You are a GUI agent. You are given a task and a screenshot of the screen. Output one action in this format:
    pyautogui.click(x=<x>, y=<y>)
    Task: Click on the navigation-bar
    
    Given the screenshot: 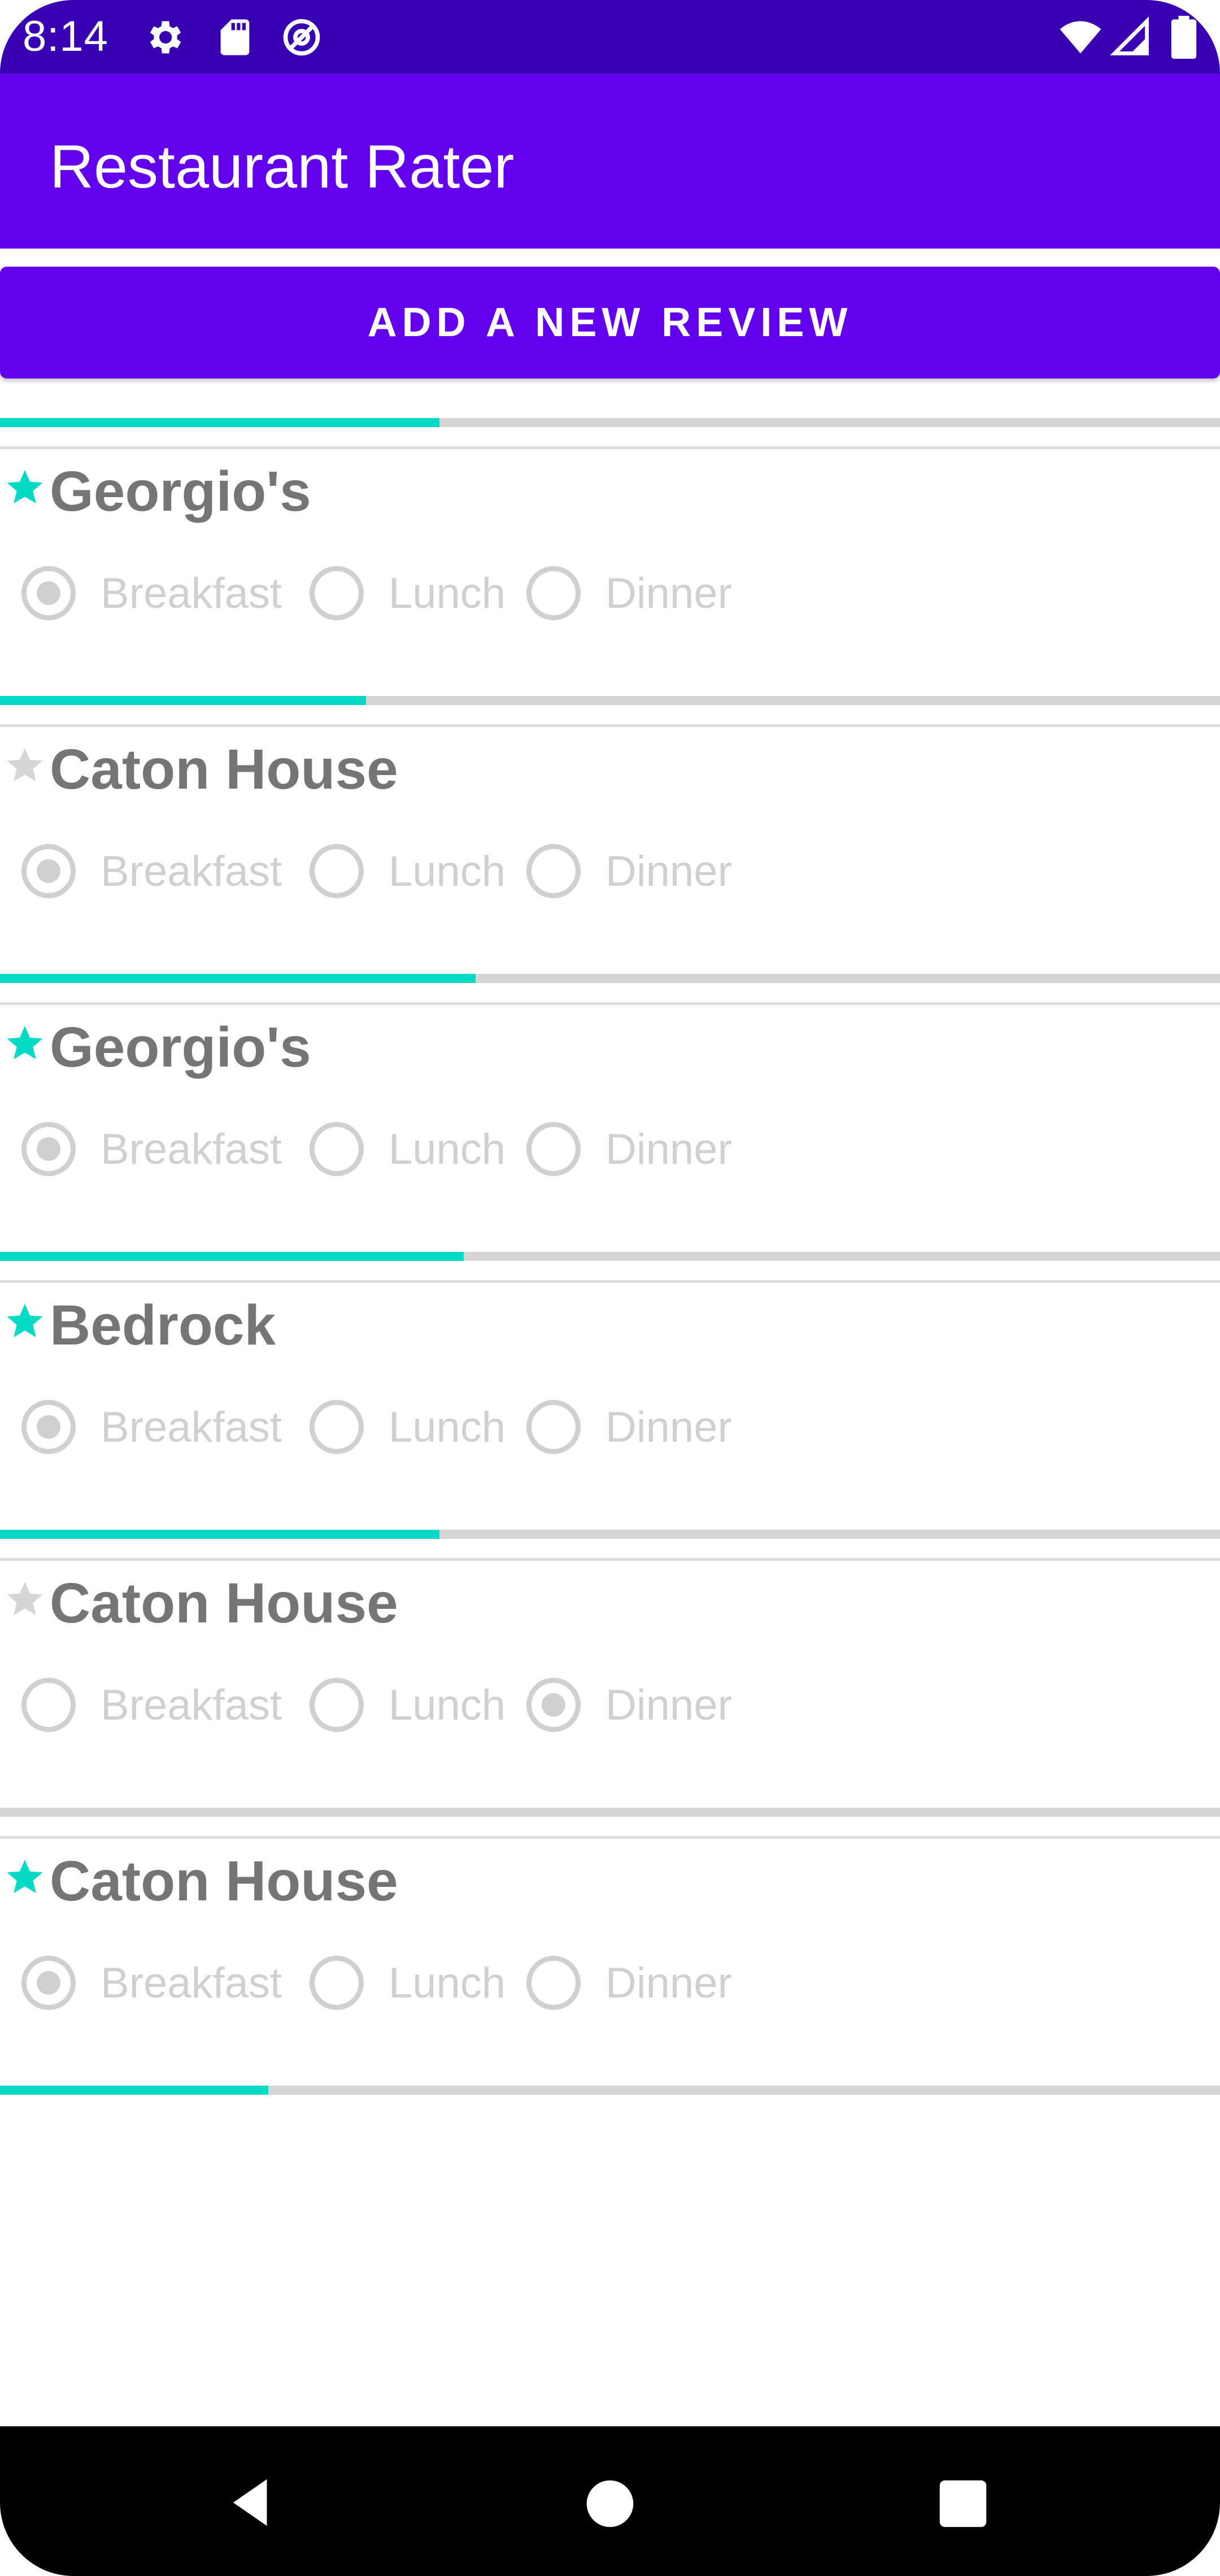 What is the action you would take?
    pyautogui.click(x=610, y=2501)
    